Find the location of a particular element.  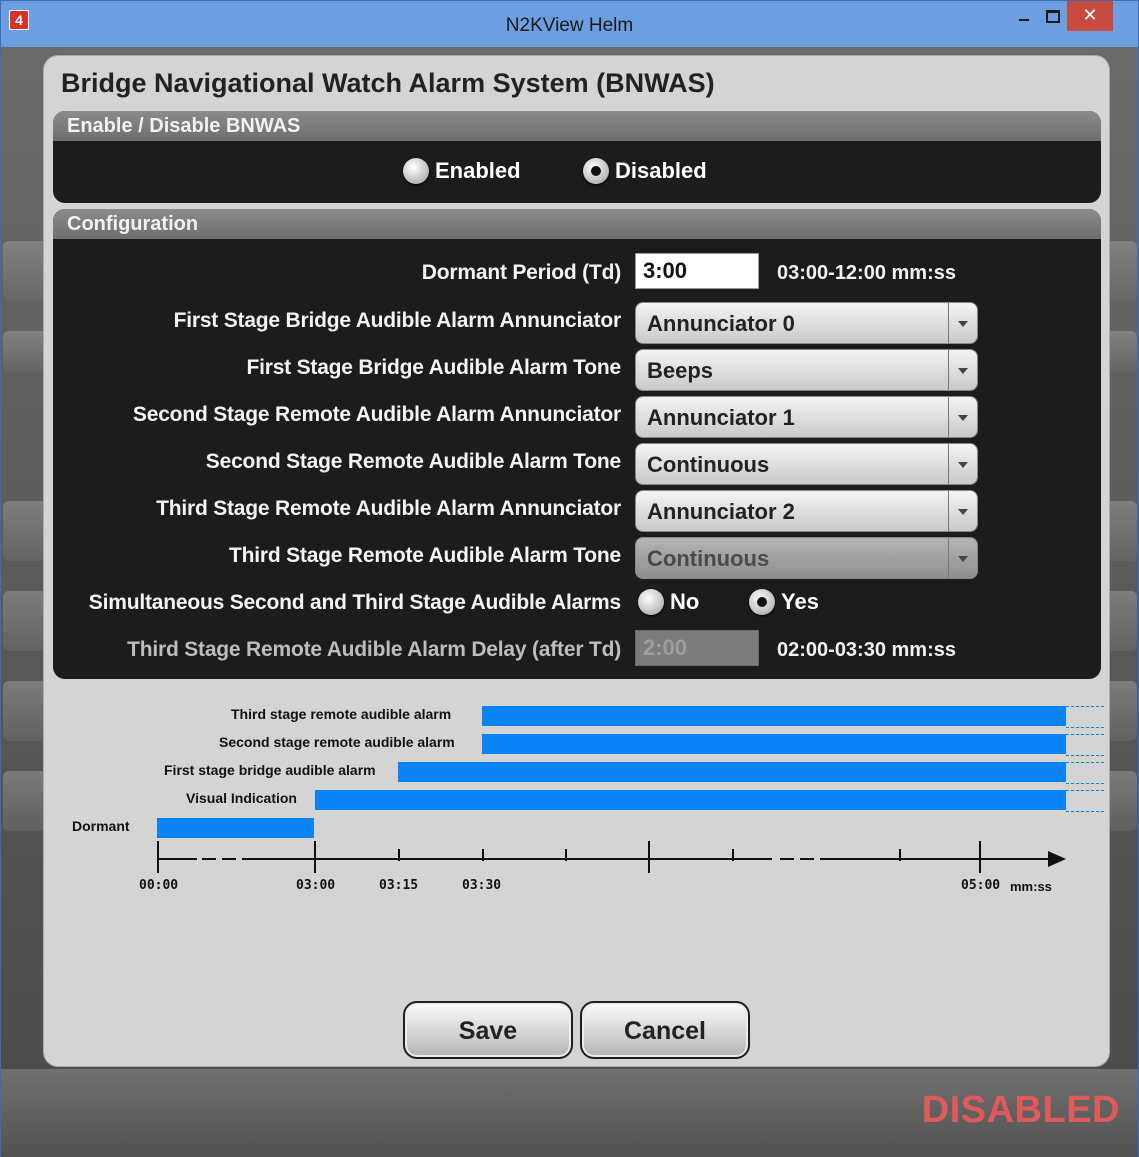

simultaneous-yes-radio: Yes is located at coordinates (784, 602).